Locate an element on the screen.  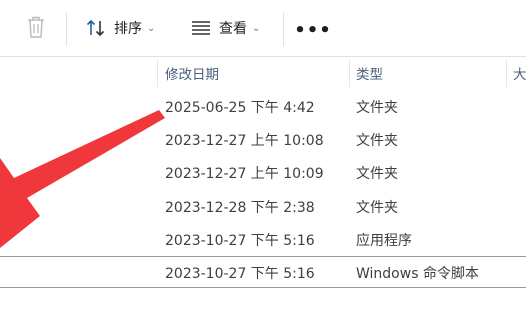
date-modified-cell: 2023-12-27 上午 10:09 is located at coordinates (244, 174).